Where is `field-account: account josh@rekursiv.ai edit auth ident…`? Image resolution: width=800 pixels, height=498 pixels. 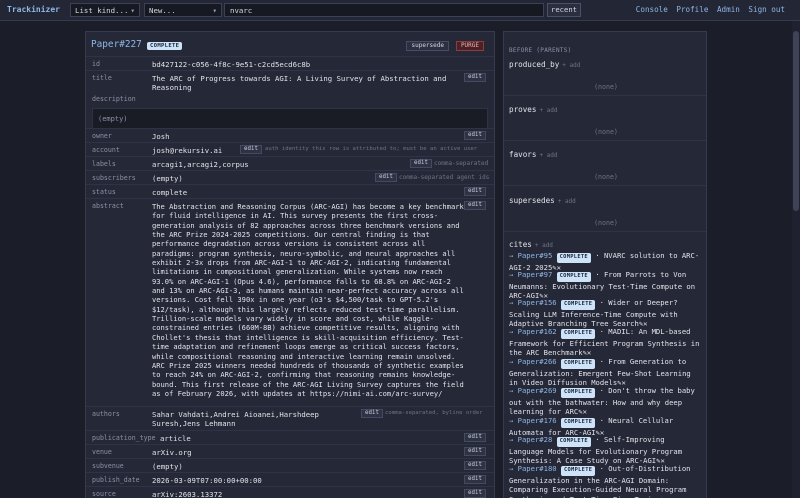 field-account: account josh@rekursiv.ai edit auth ident… is located at coordinates (290, 149).